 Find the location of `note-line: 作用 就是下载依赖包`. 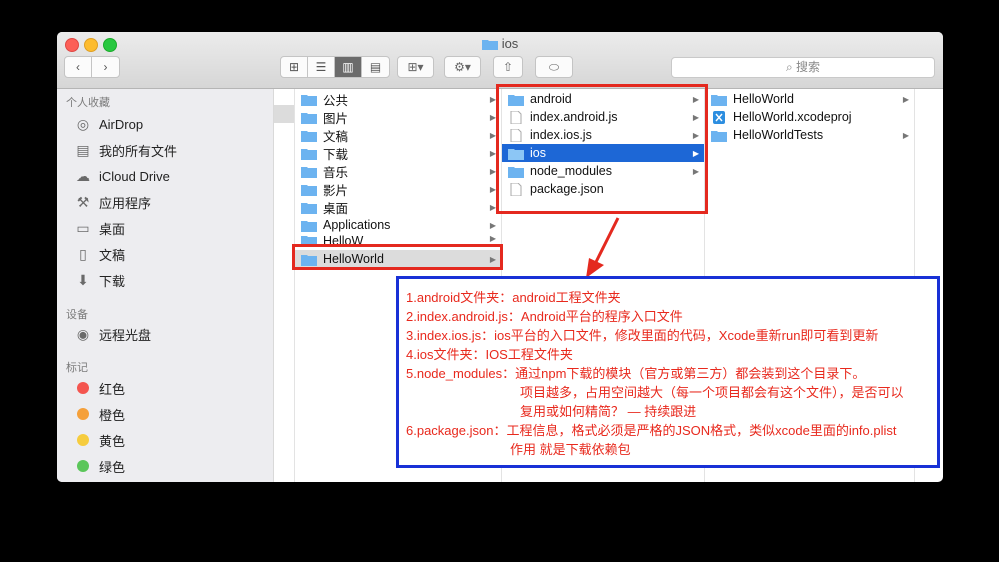

note-line: 作用 就是下载依赖包 is located at coordinates (570, 449).